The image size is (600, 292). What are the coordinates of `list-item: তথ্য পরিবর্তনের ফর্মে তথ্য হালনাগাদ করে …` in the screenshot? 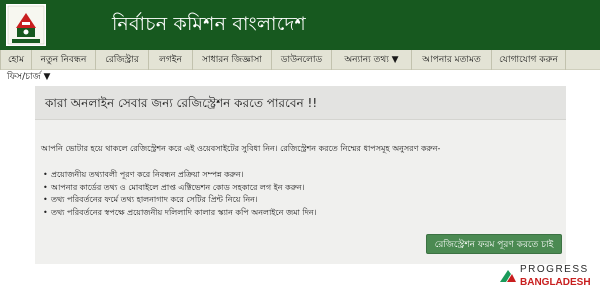 It's located at (180, 200).